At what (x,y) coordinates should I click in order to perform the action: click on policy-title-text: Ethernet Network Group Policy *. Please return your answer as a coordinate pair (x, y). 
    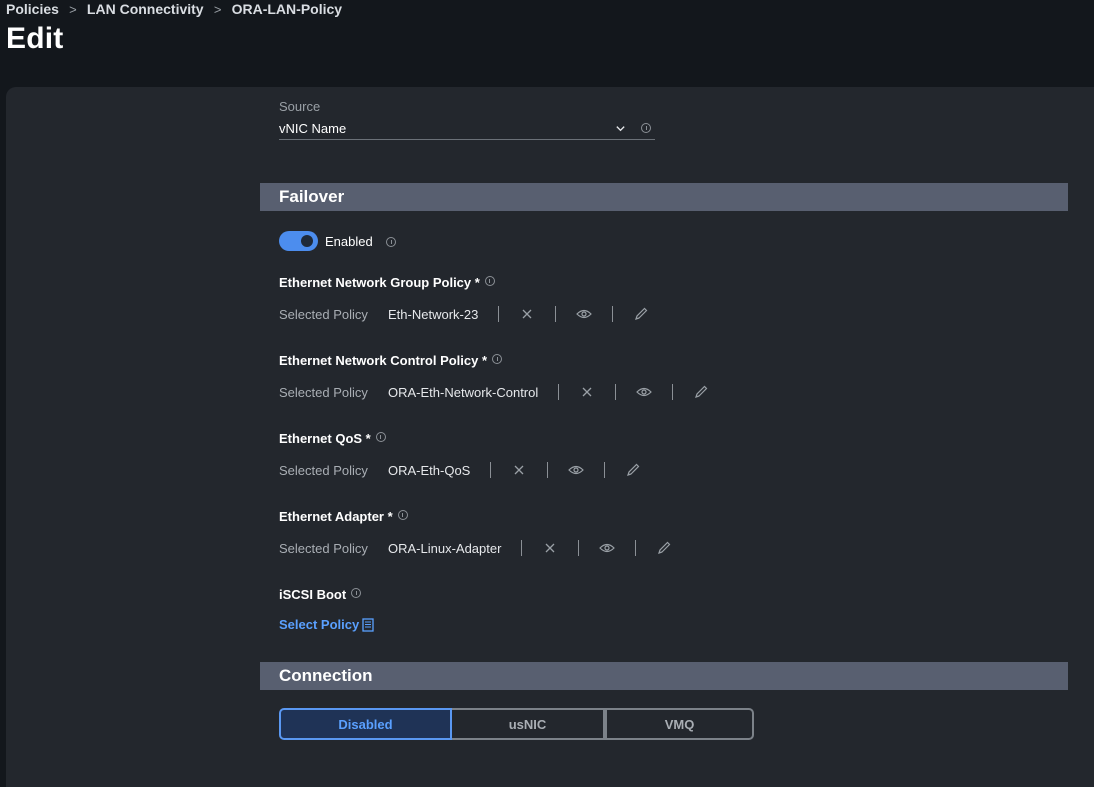
    Looking at the image, I should click on (379, 282).